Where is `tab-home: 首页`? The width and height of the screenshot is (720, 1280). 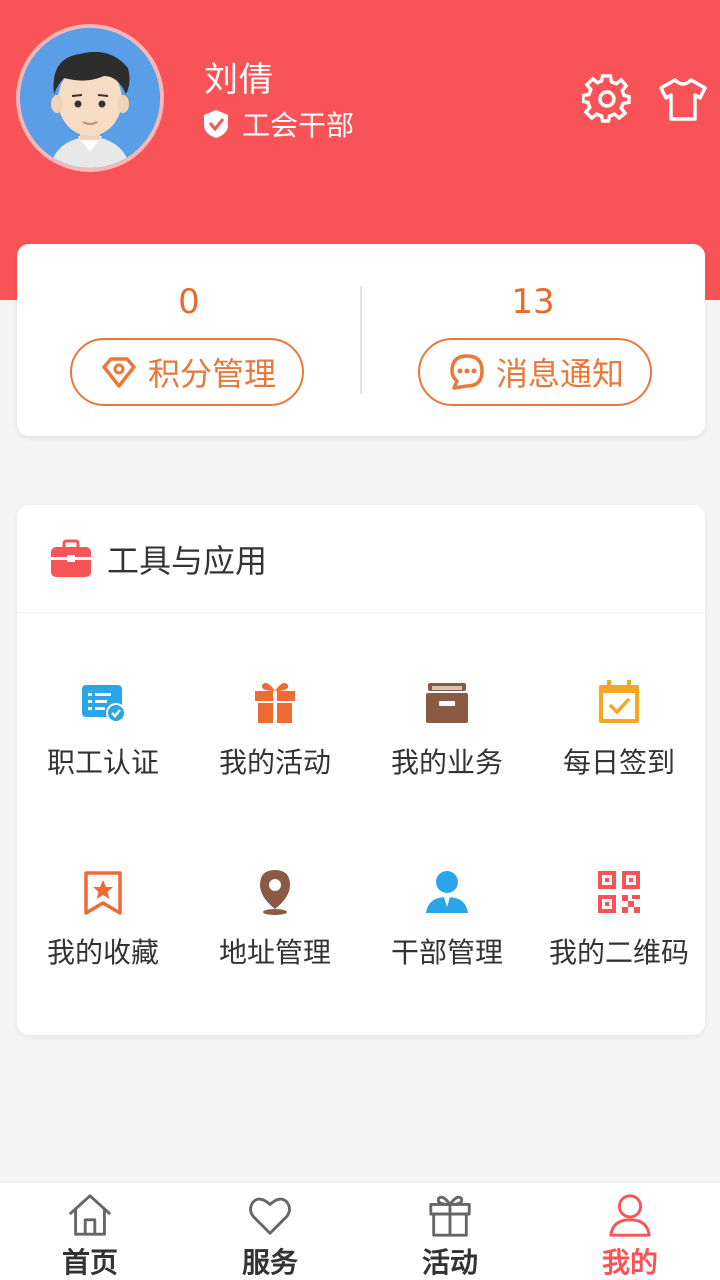
tab-home: 首页 is located at coordinates (90, 1231).